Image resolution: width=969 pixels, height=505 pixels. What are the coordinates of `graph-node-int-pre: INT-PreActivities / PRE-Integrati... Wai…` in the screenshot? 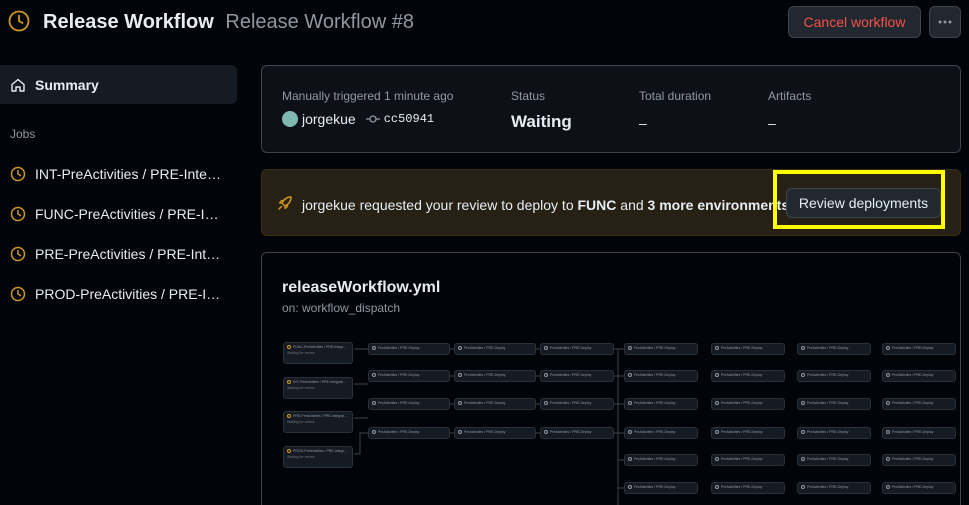 It's located at (318, 388).